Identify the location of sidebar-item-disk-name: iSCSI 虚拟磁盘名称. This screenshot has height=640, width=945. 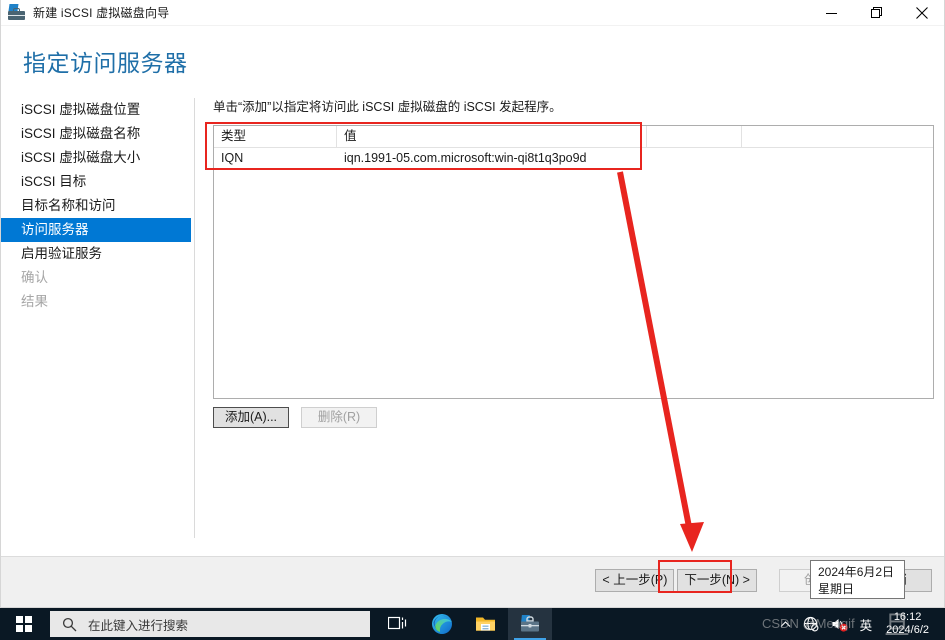
(97, 134).